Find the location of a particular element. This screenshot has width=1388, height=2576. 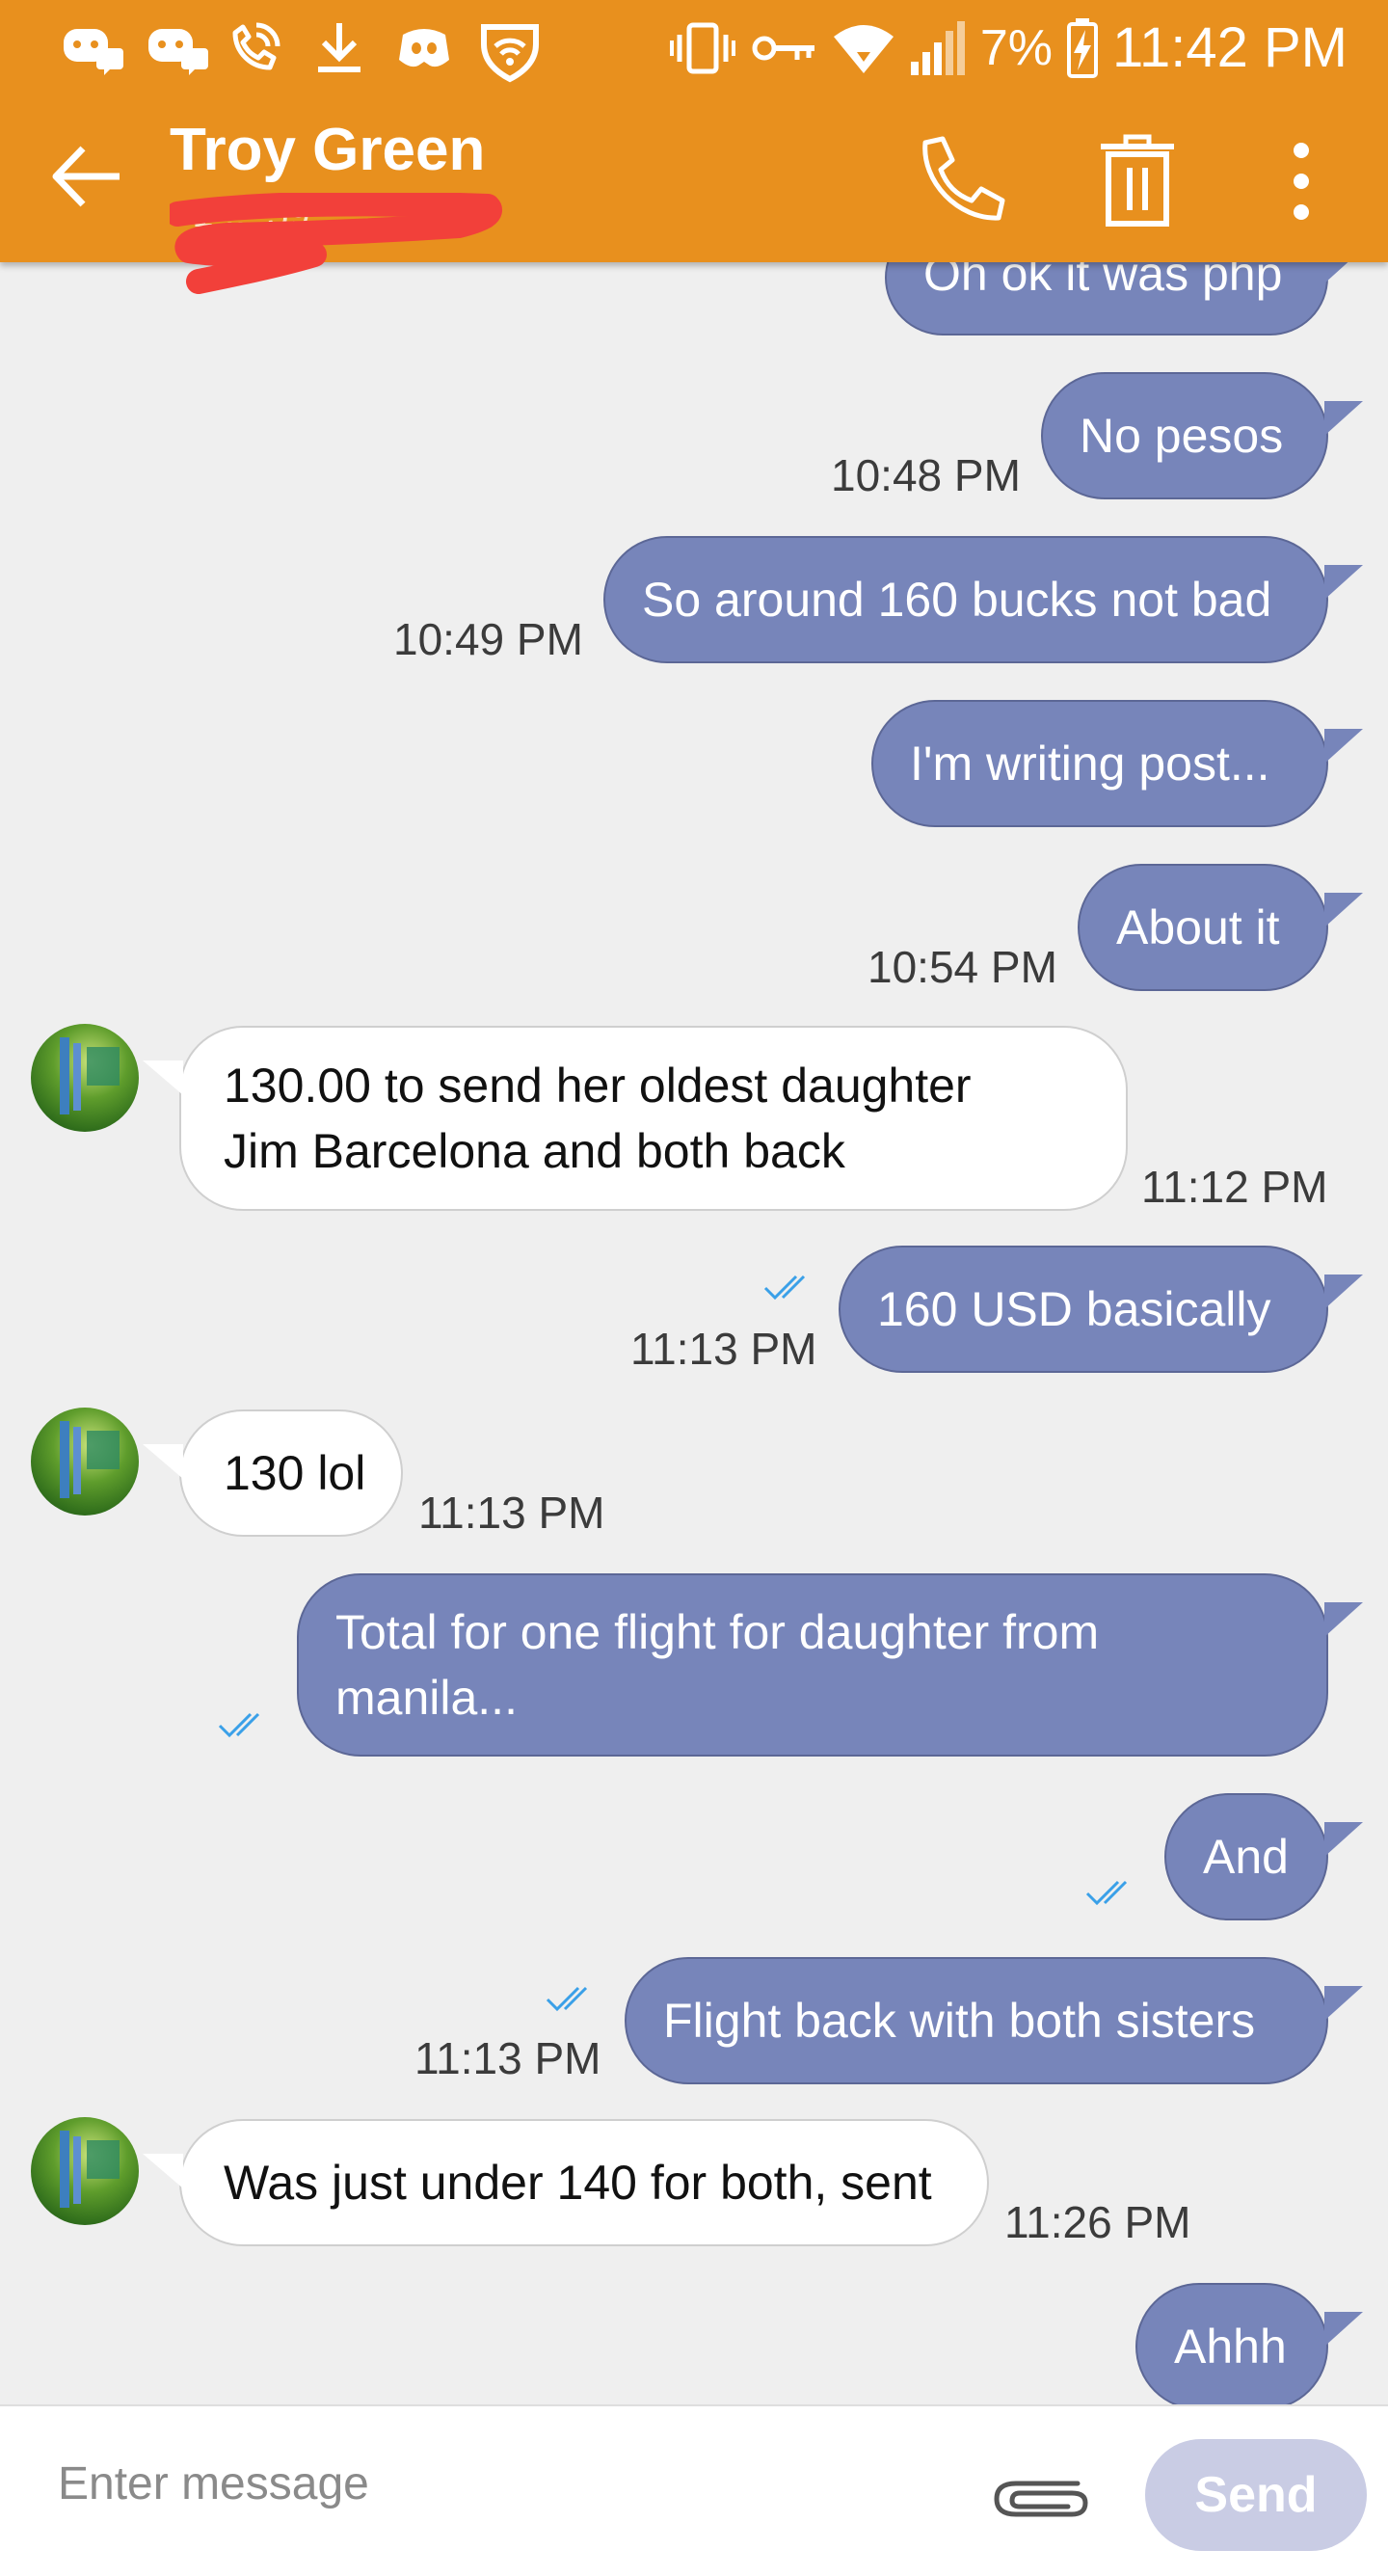

discord-icon is located at coordinates (424, 48).